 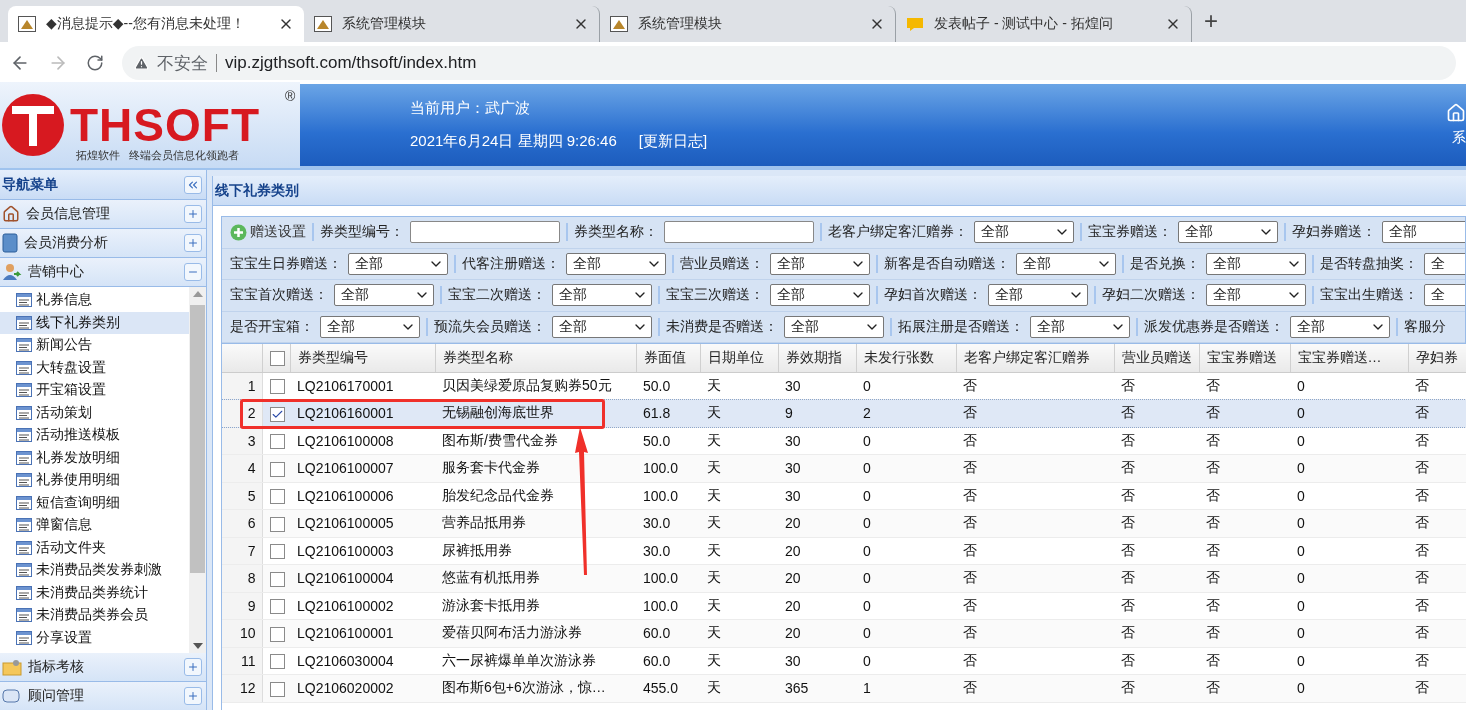 I want to click on menu-item: 大转盘设置, so click(x=94, y=367).